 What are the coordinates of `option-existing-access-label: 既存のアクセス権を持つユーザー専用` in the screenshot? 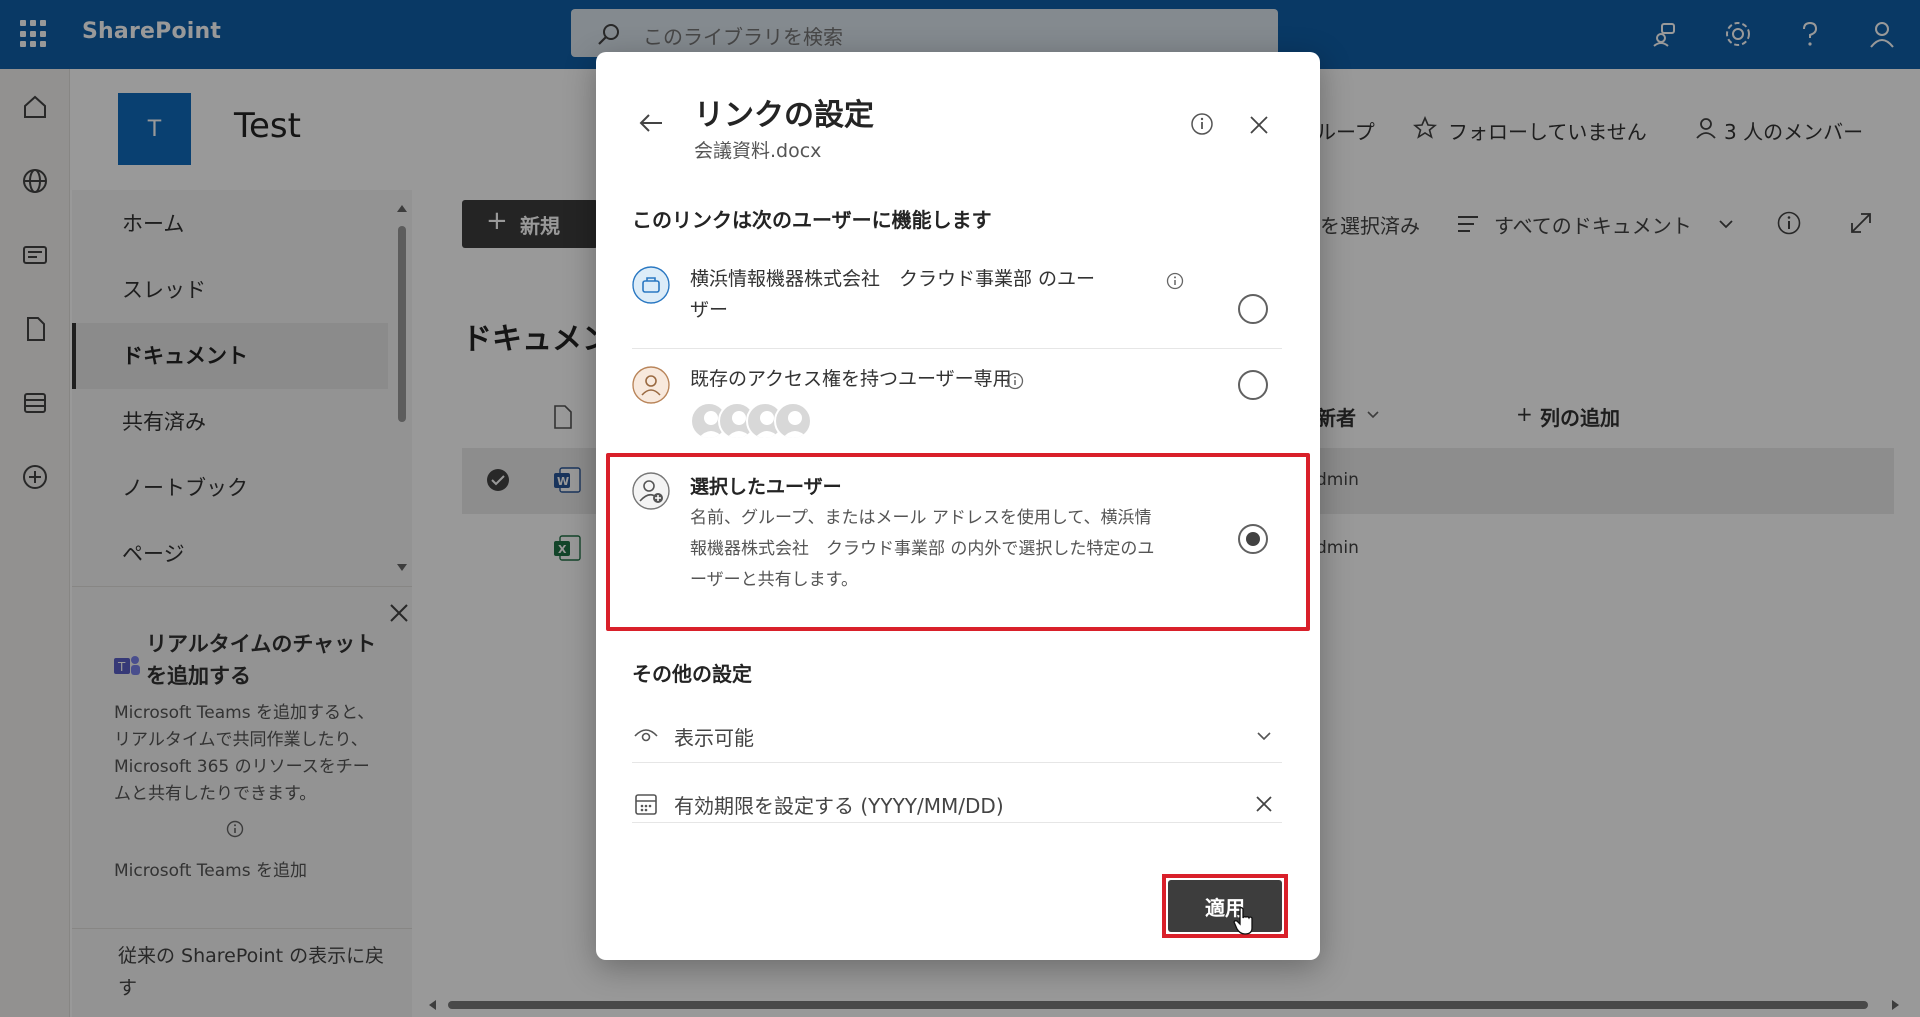 It's located at (851, 379).